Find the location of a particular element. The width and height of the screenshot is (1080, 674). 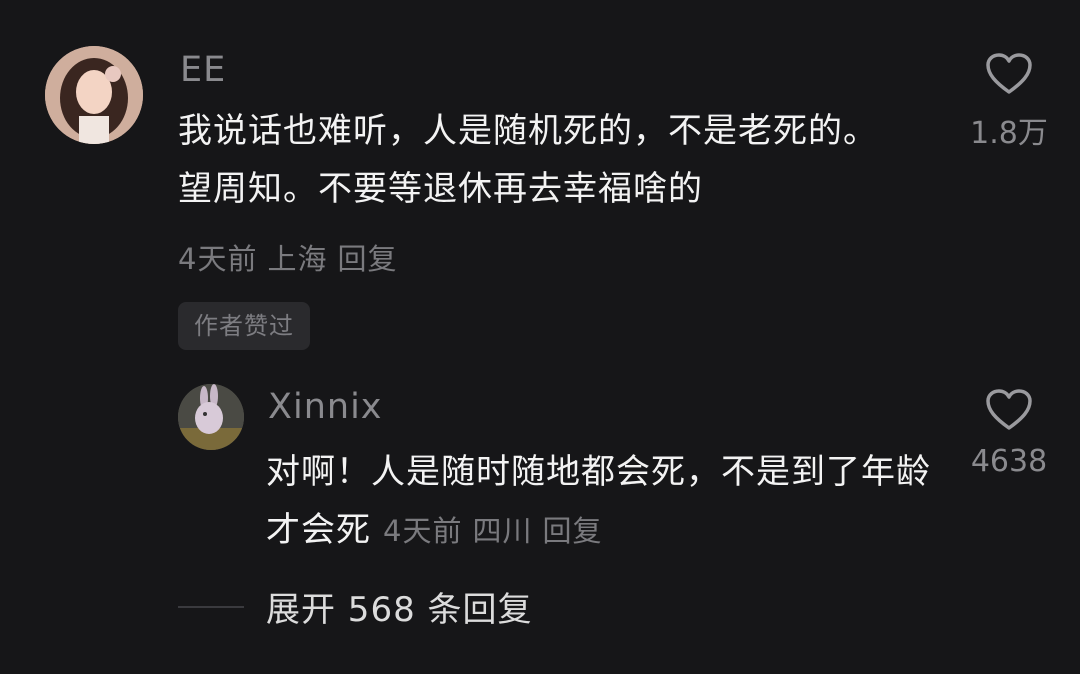

reply-meta: 4天前 四川 回复 is located at coordinates (497, 531).